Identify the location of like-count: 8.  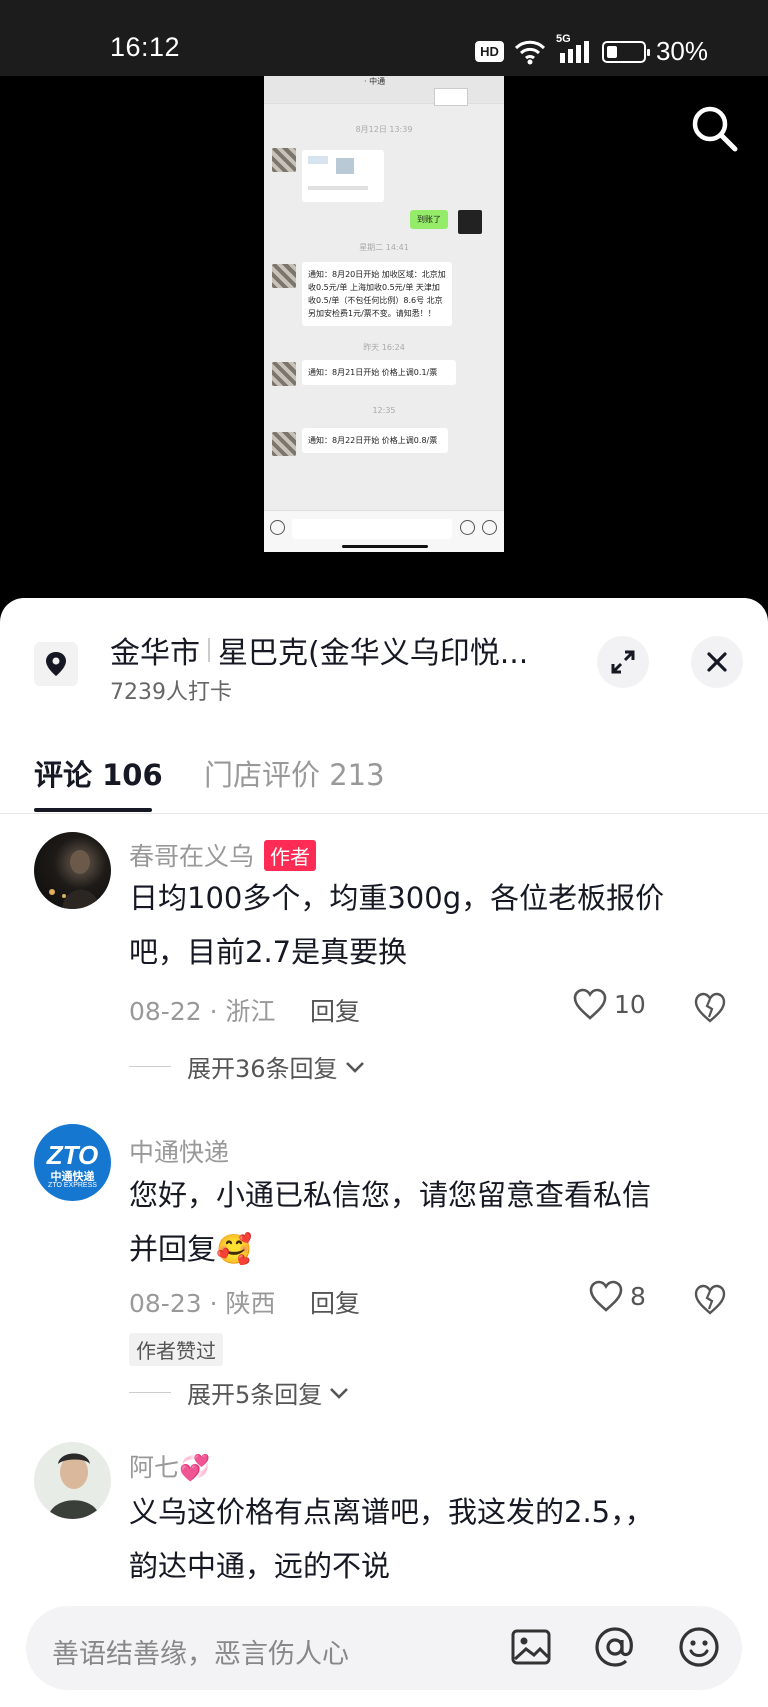
(638, 1296).